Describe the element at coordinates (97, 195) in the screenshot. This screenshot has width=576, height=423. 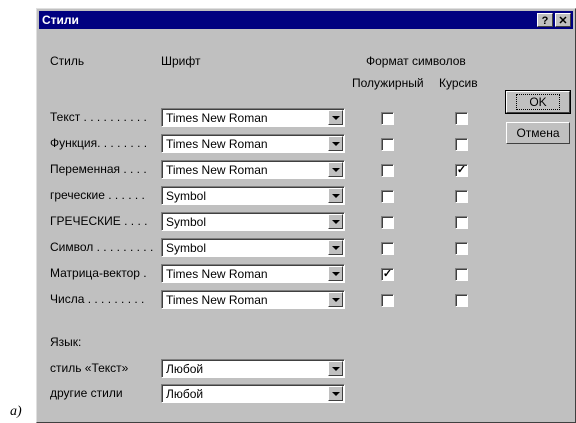
I see `style-label-greek-lower: греческие . . . . . .` at that location.